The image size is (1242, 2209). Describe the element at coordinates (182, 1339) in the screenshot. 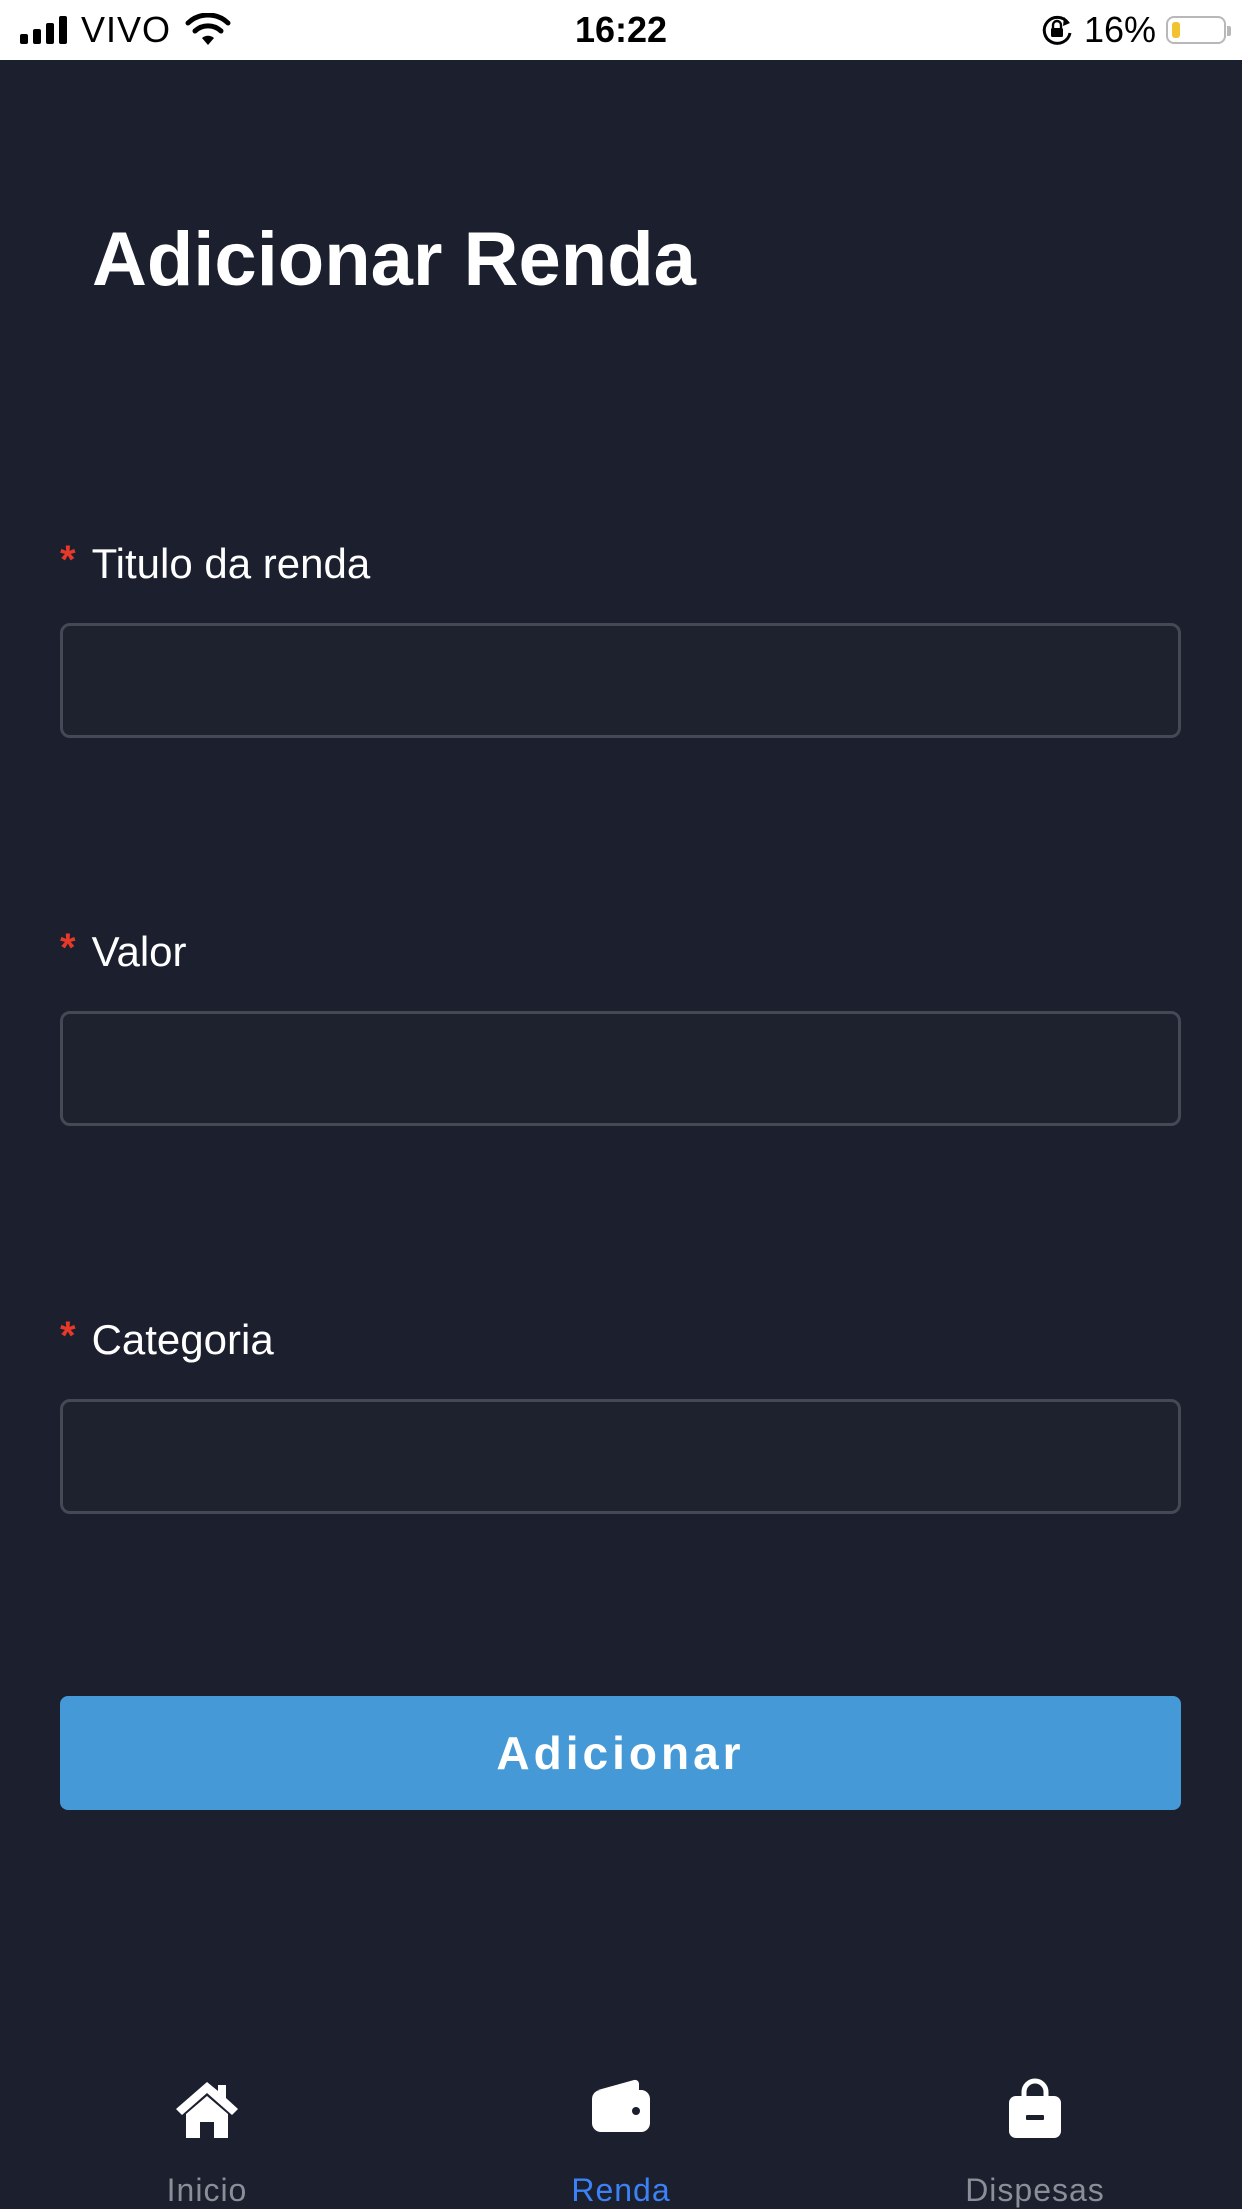

I see `category-field-label-text: Categoria` at that location.